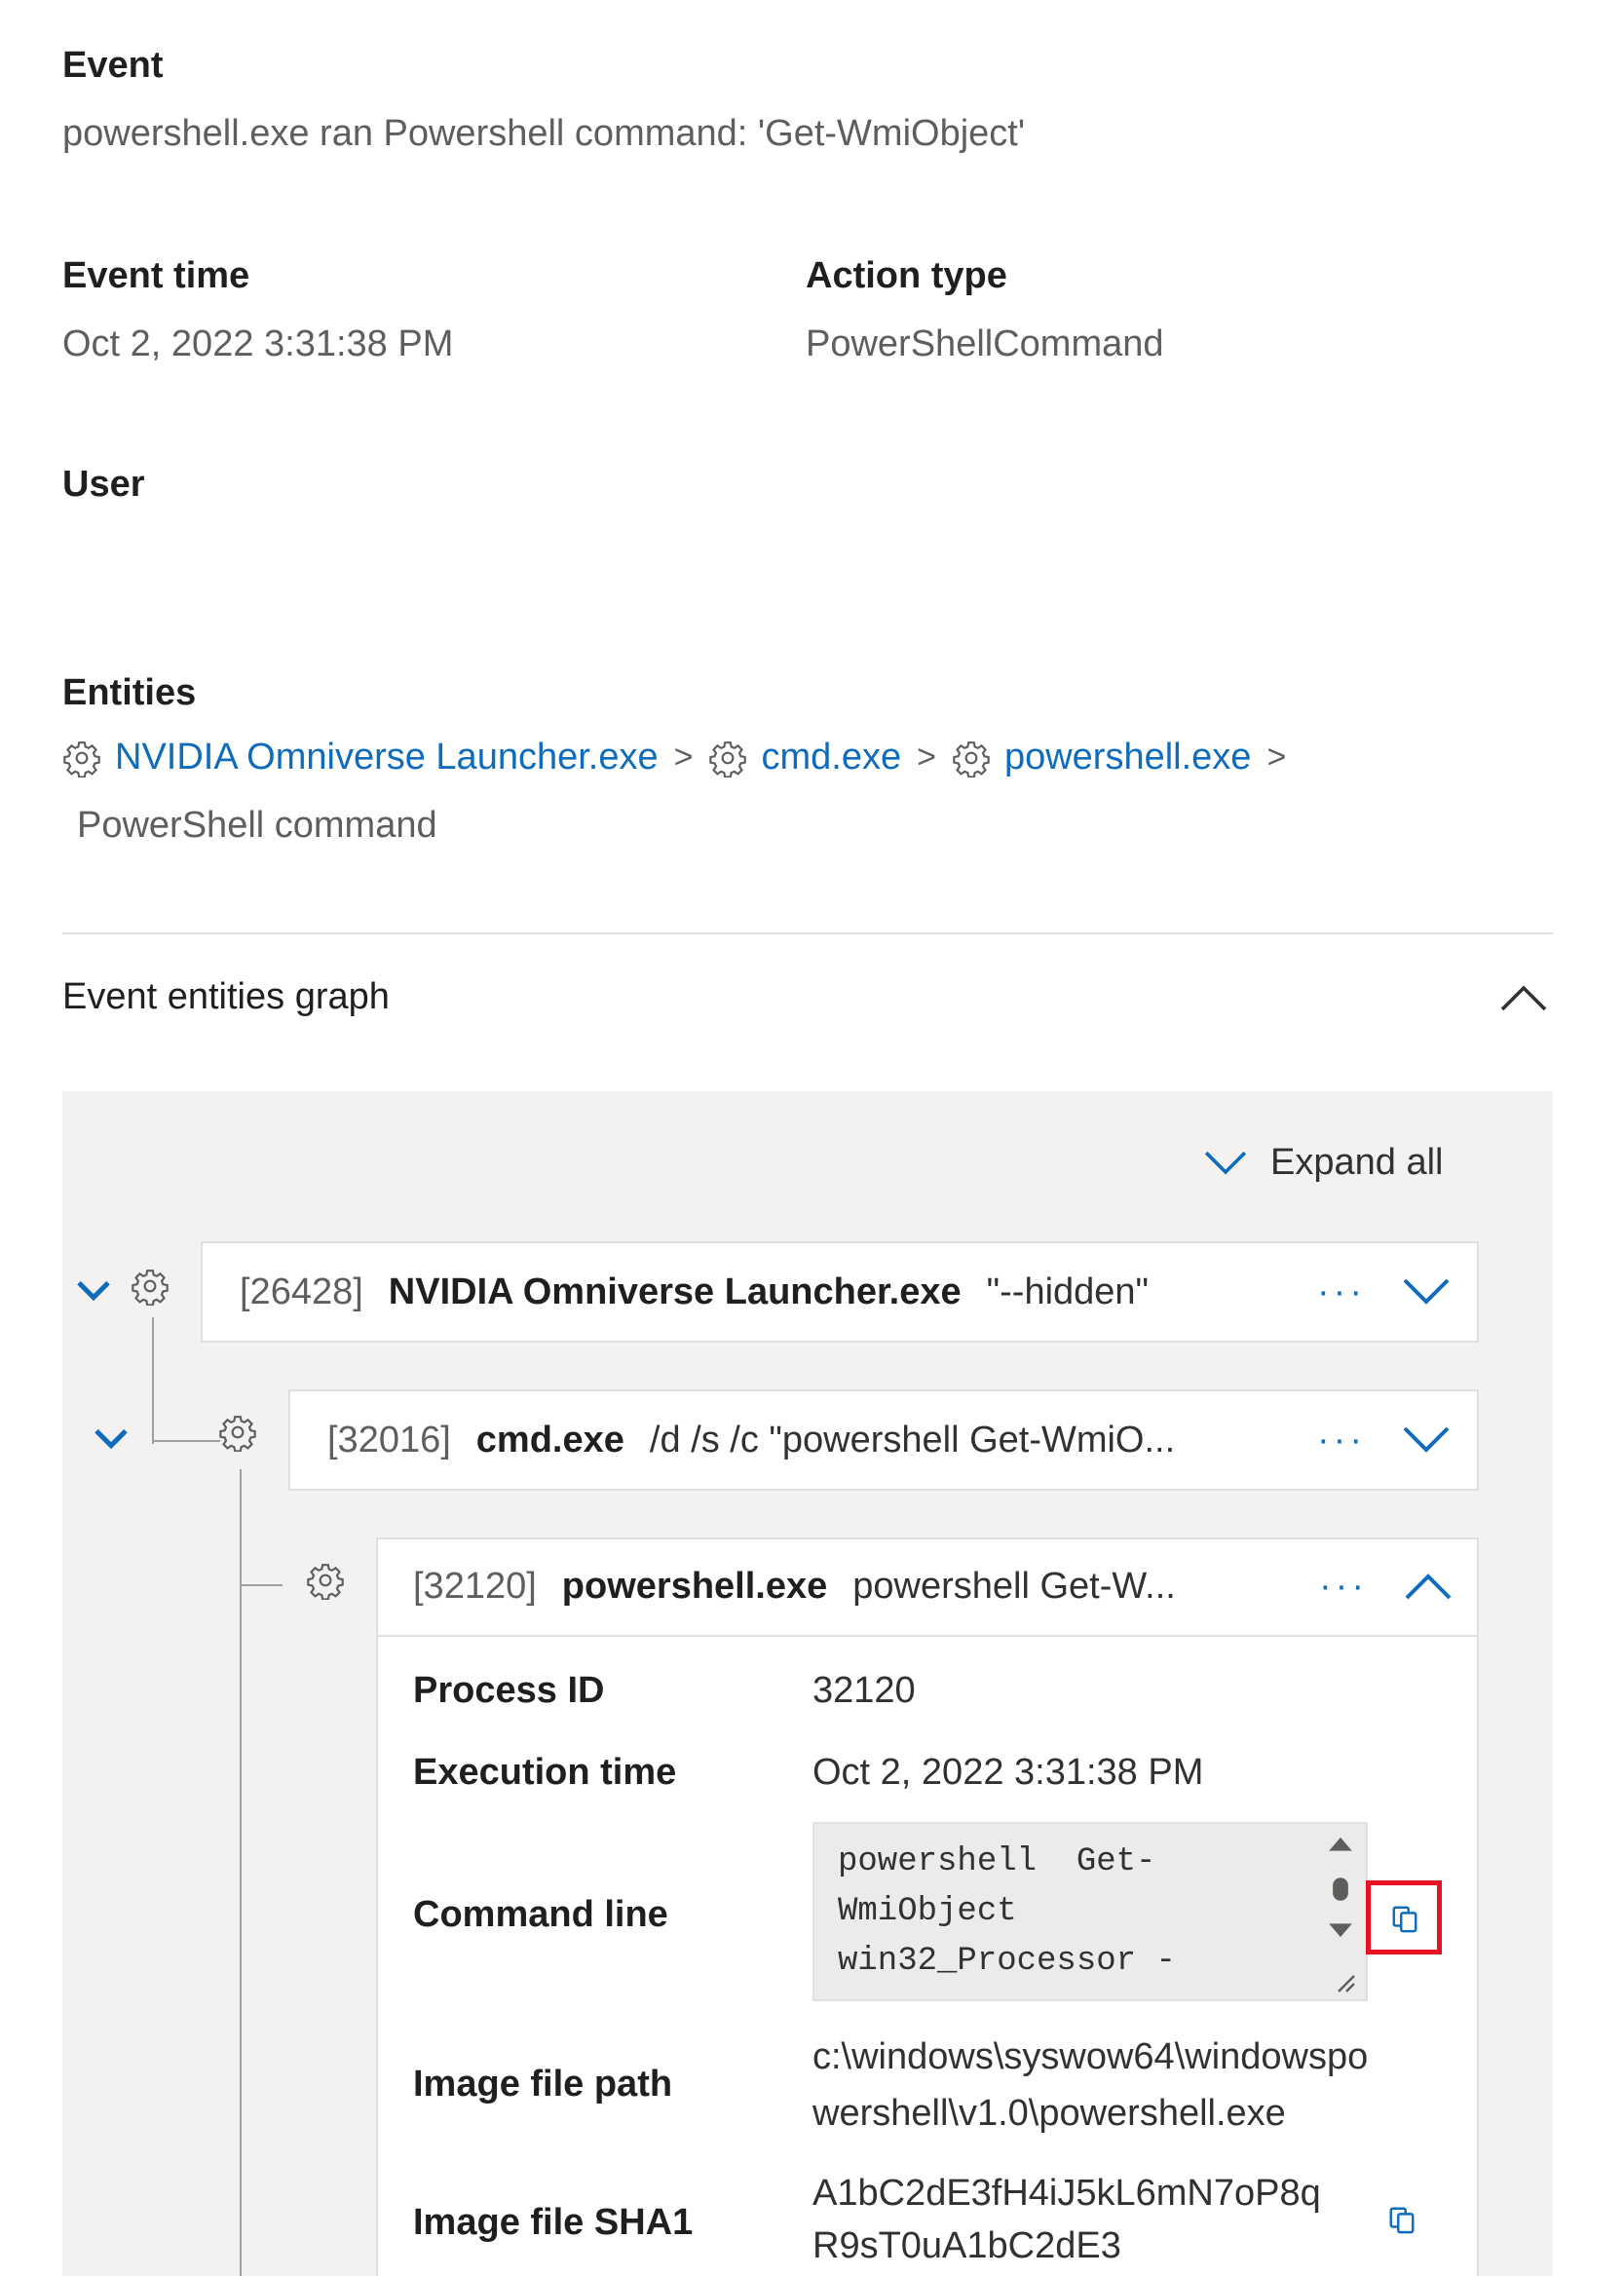  I want to click on event-label: Event, so click(113, 65).